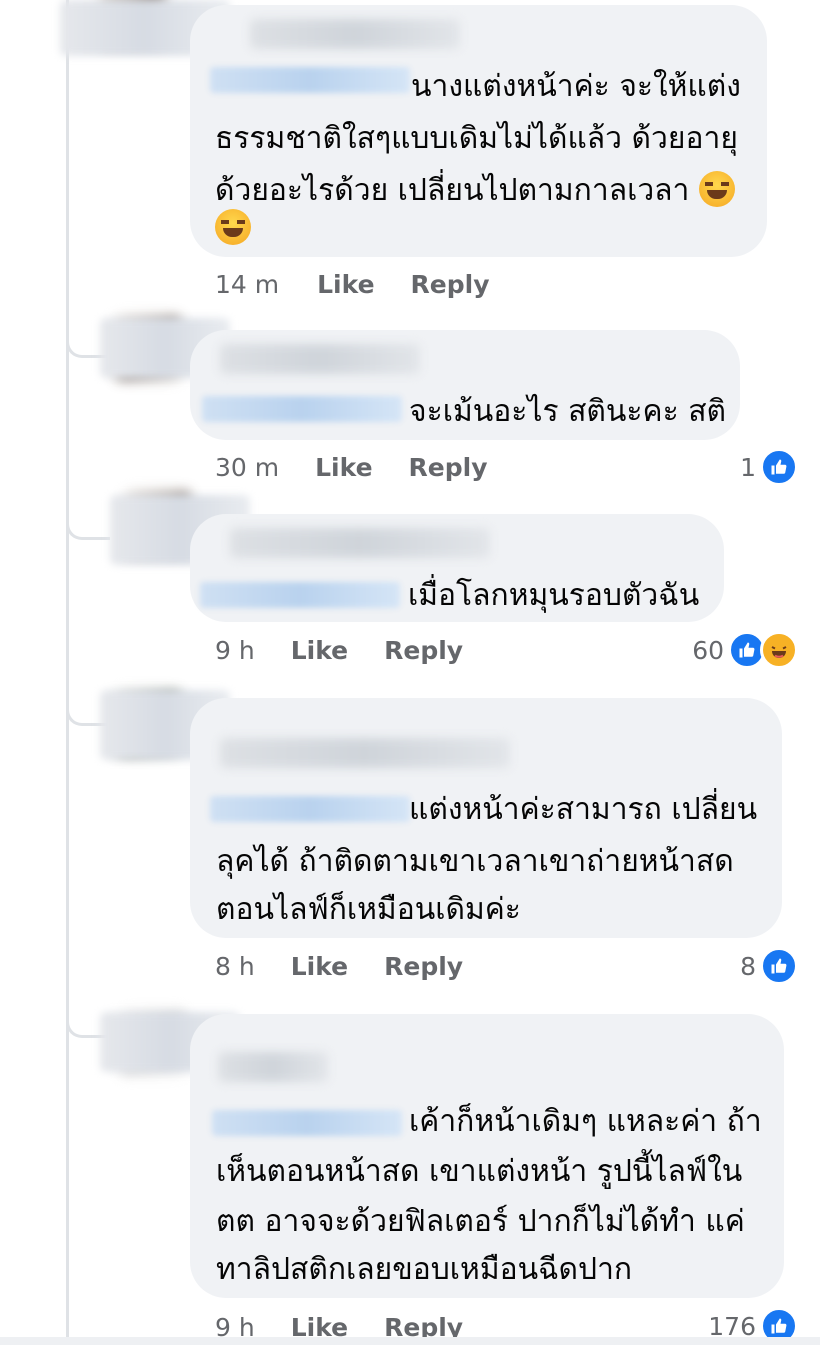 This screenshot has height=1346, width=820. I want to click on thread-branch, so click(88, 526).